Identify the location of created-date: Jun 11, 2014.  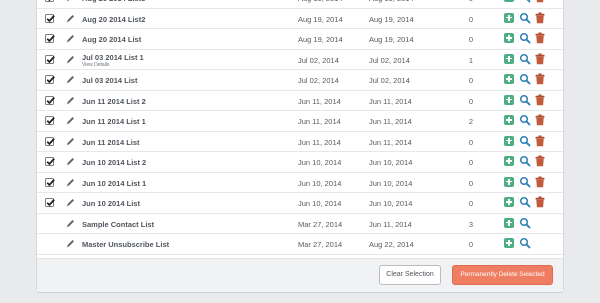
(319, 101).